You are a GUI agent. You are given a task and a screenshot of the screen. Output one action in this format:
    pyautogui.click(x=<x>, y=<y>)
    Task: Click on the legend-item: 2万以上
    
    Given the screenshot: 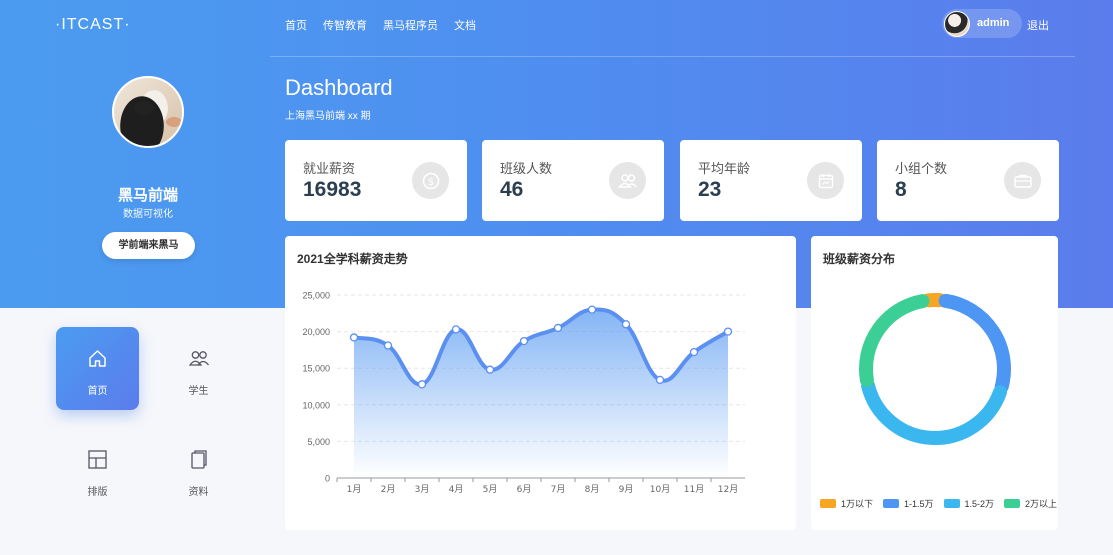 What is the action you would take?
    pyautogui.click(x=1030, y=503)
    